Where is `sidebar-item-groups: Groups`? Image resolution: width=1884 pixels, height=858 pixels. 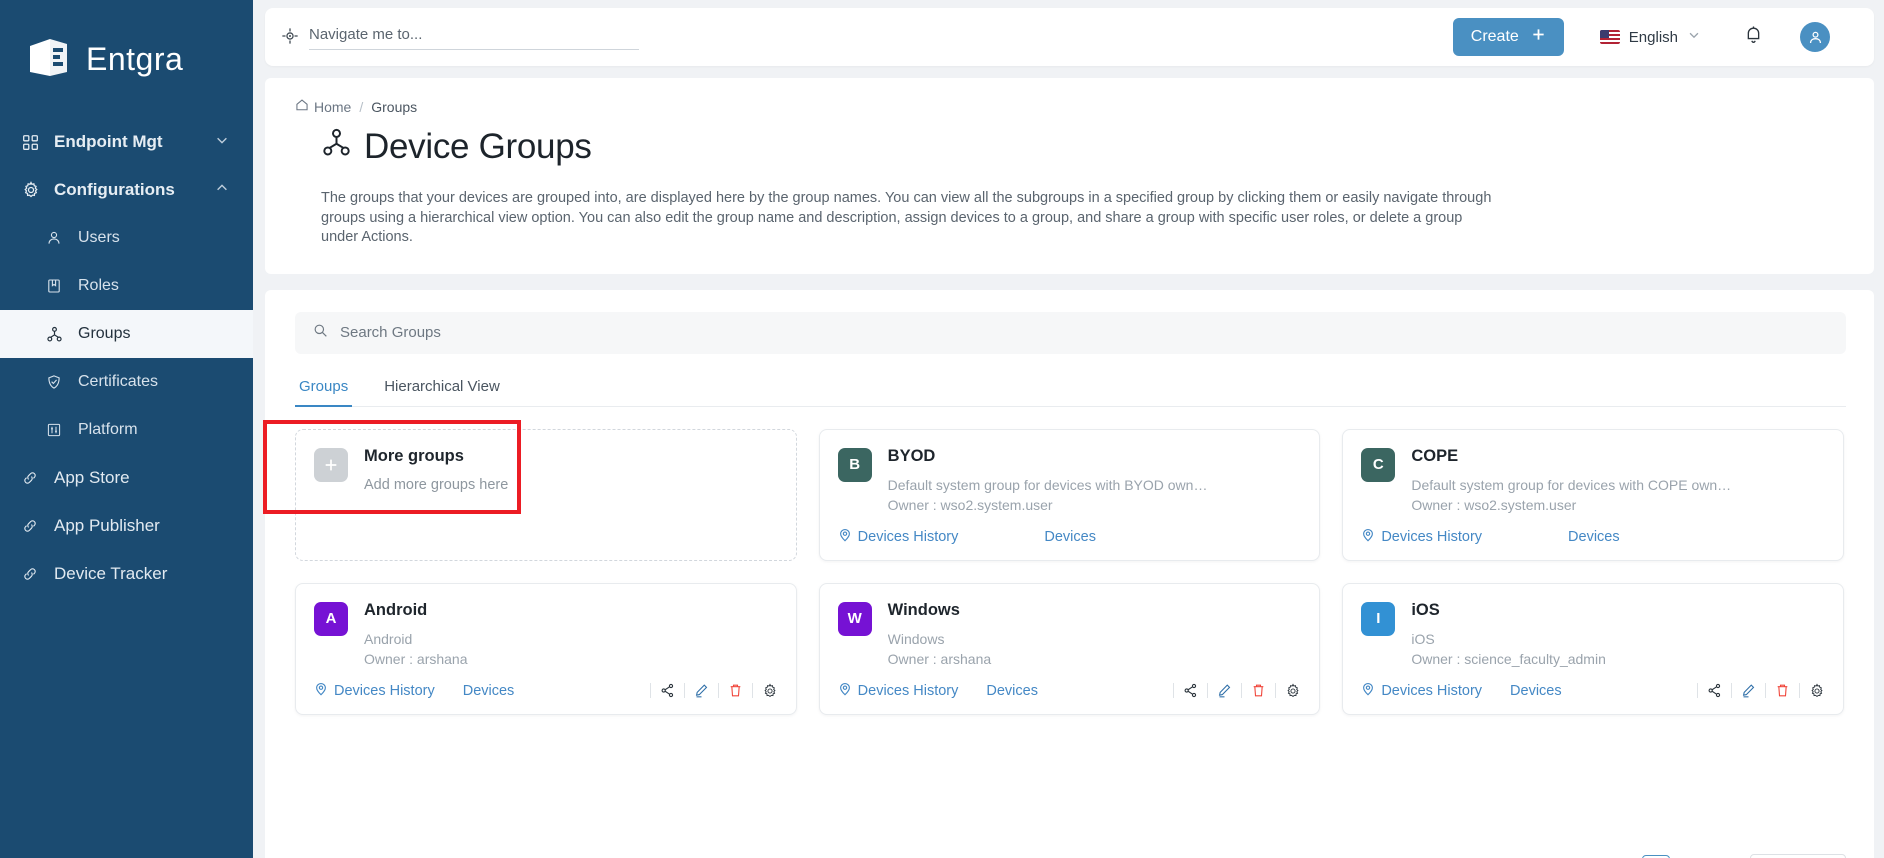
sidebar-item-groups: Groups is located at coordinates (126, 334).